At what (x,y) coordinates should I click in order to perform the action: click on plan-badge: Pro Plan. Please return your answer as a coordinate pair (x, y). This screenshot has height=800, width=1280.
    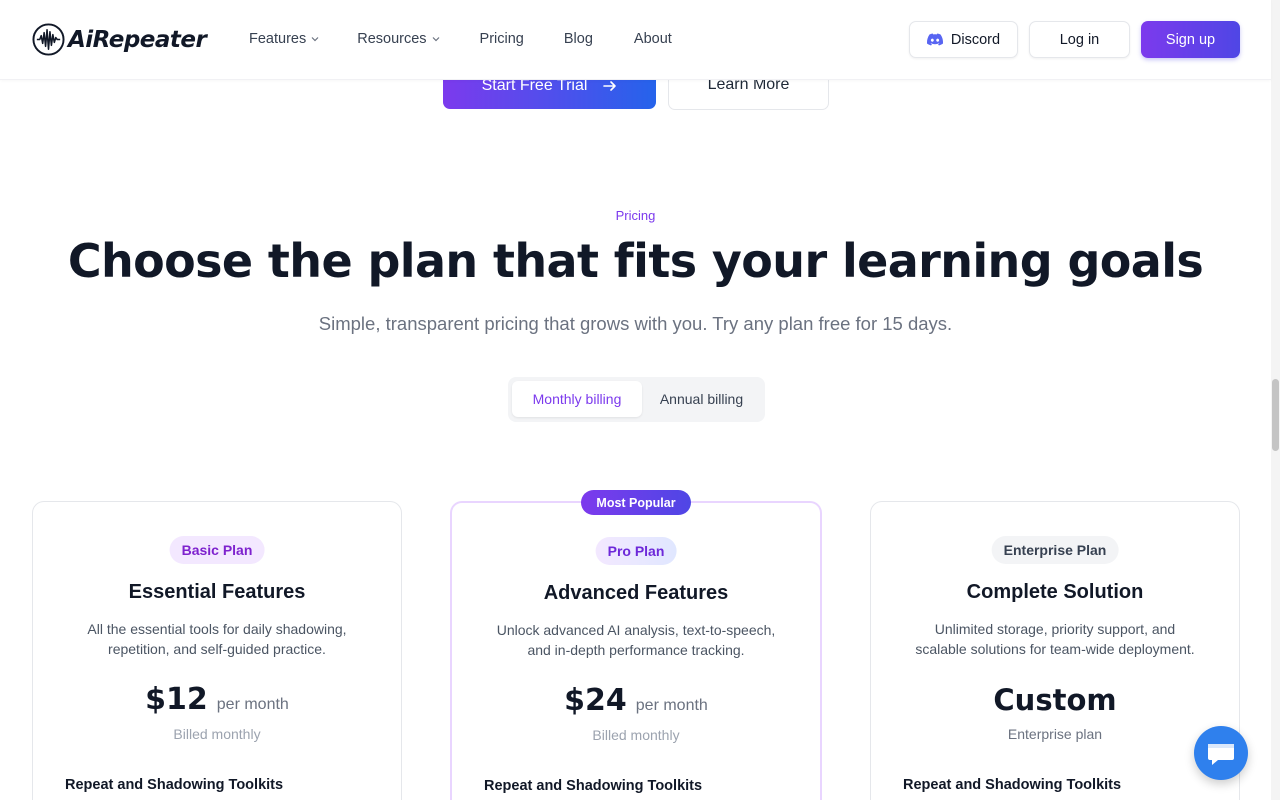
    Looking at the image, I should click on (636, 551).